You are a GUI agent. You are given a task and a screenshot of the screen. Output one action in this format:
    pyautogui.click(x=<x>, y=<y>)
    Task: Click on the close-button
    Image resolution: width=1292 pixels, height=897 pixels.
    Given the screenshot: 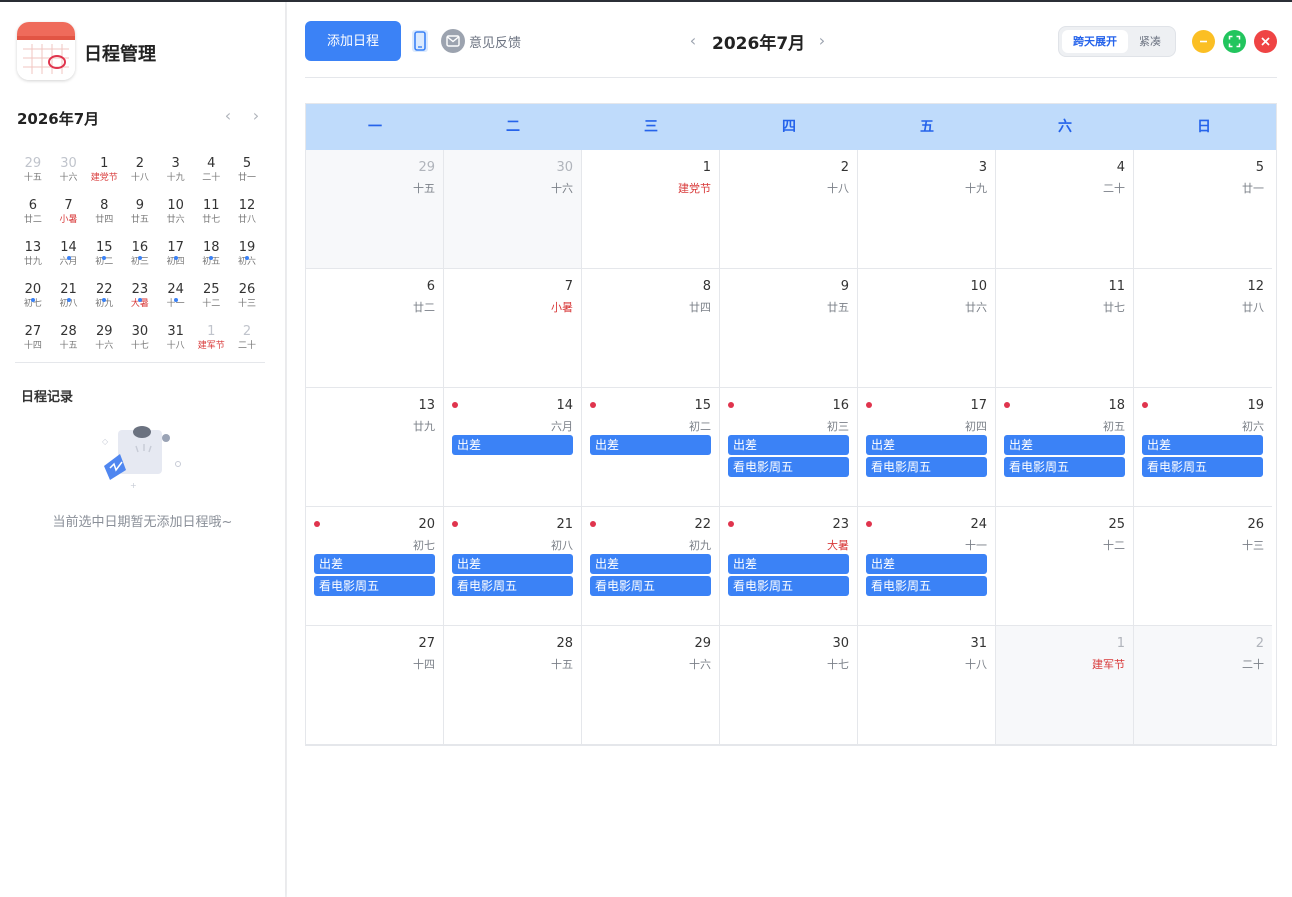 What is the action you would take?
    pyautogui.click(x=1265, y=41)
    